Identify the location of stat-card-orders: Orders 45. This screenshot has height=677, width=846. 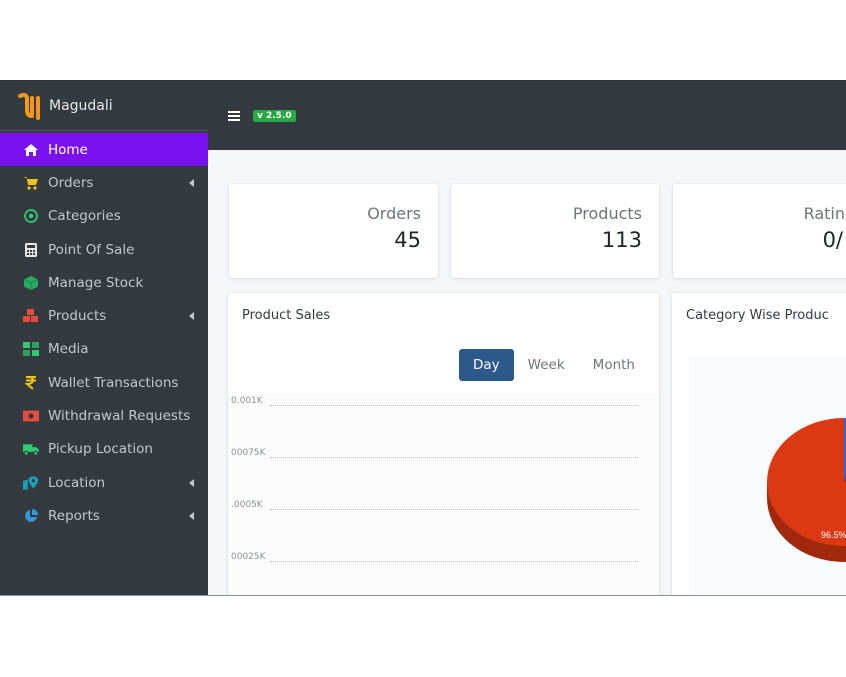
(333, 231).